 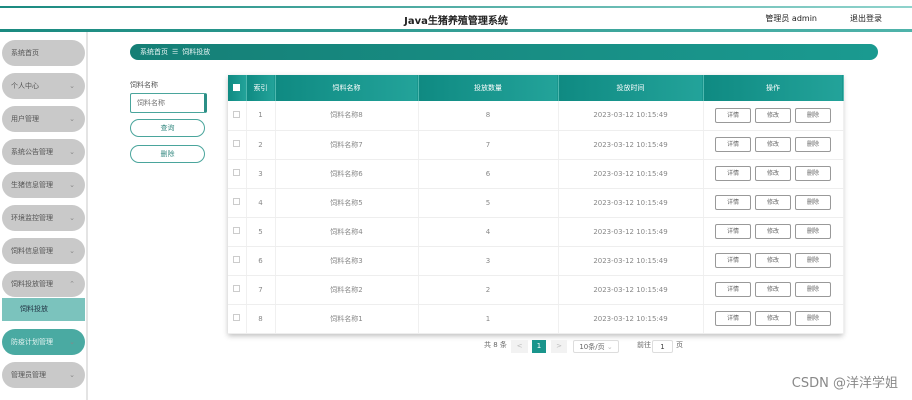 I want to click on table-row: 8 饲料名称1 1 2023-03-12 10:15:49 详情 修改 删除, so click(x=536, y=319).